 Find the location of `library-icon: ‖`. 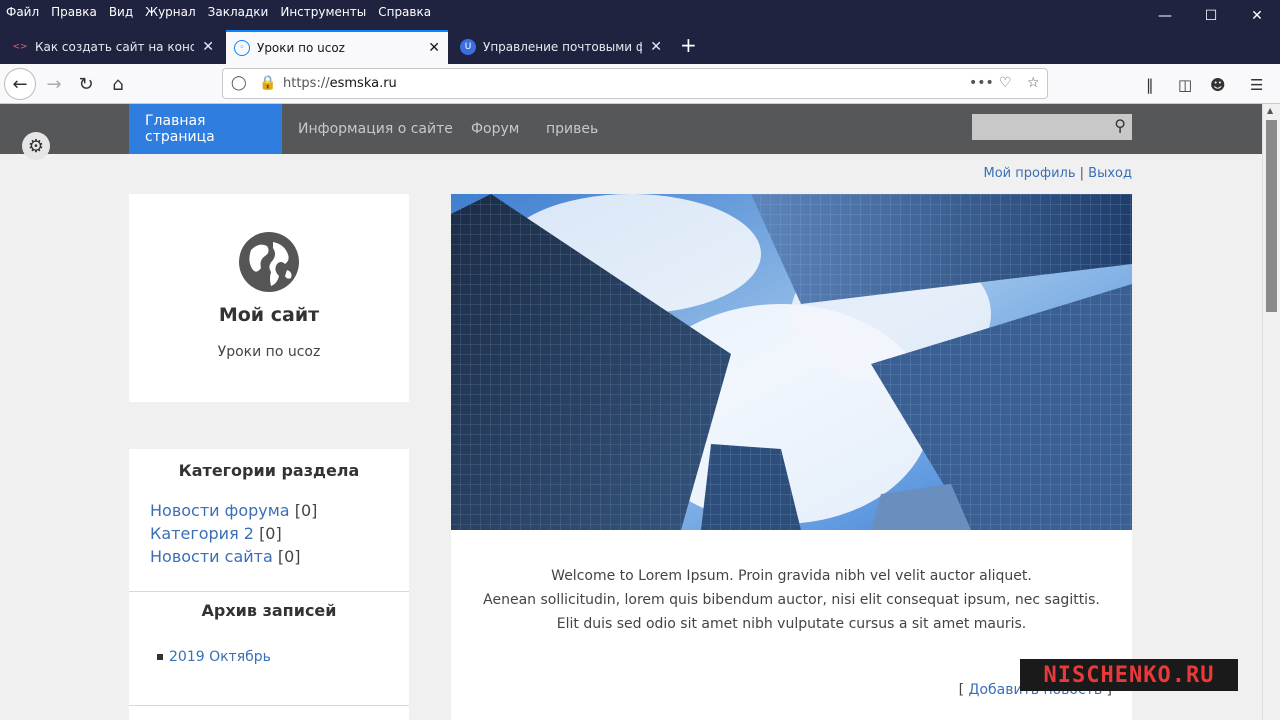

library-icon: ‖ is located at coordinates (1150, 85).